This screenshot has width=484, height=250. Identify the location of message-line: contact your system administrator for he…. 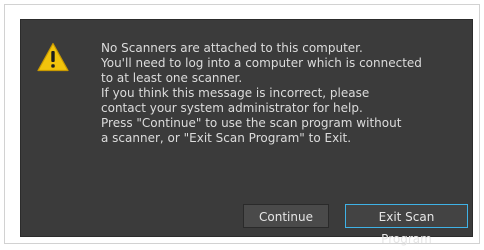
(232, 108).